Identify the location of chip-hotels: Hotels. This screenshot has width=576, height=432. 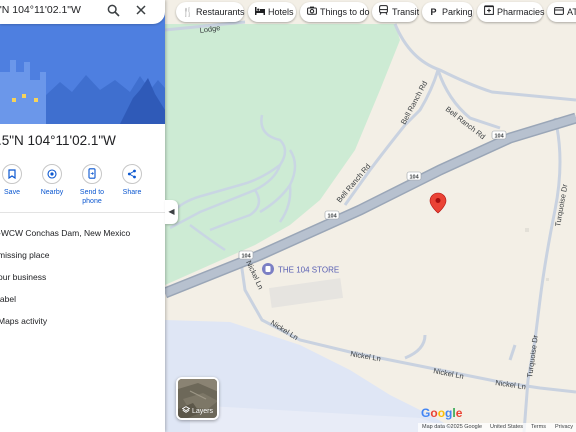
(272, 12).